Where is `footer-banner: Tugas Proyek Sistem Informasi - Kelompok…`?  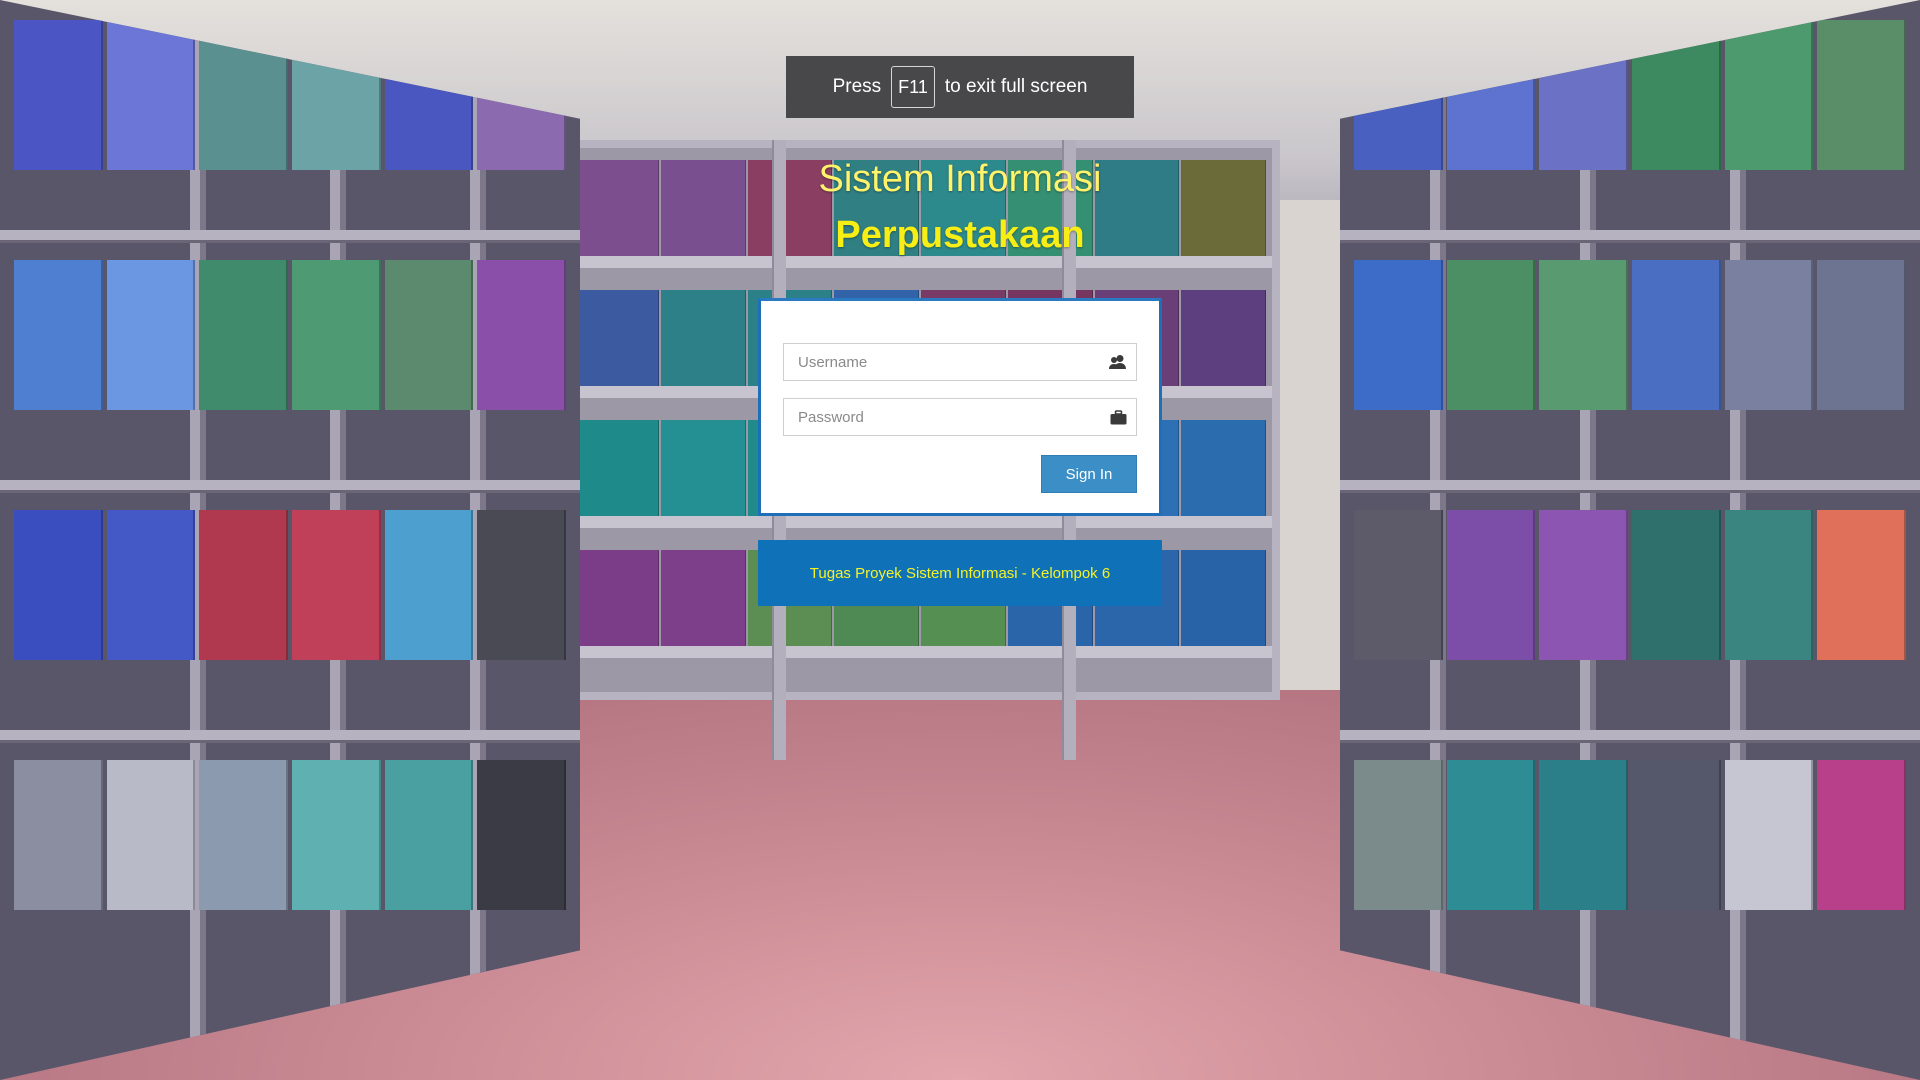
footer-banner: Tugas Proyek Sistem Informasi - Kelompok… is located at coordinates (960, 573).